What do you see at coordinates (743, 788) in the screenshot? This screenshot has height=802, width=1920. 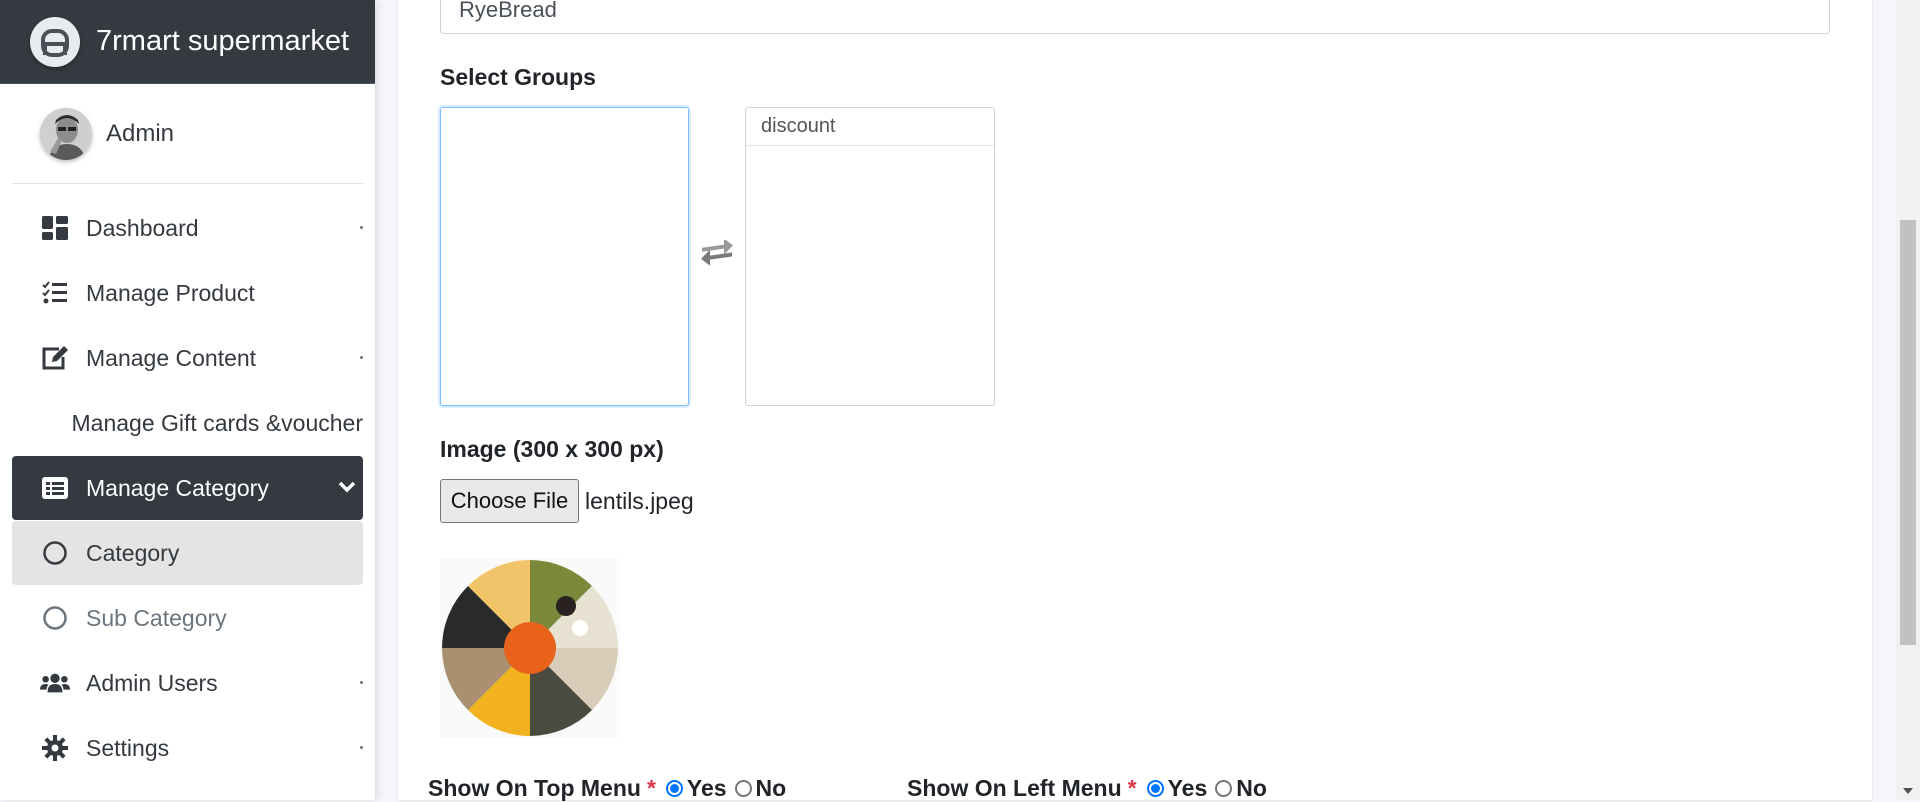 I see `top-menu-no-radio` at bounding box center [743, 788].